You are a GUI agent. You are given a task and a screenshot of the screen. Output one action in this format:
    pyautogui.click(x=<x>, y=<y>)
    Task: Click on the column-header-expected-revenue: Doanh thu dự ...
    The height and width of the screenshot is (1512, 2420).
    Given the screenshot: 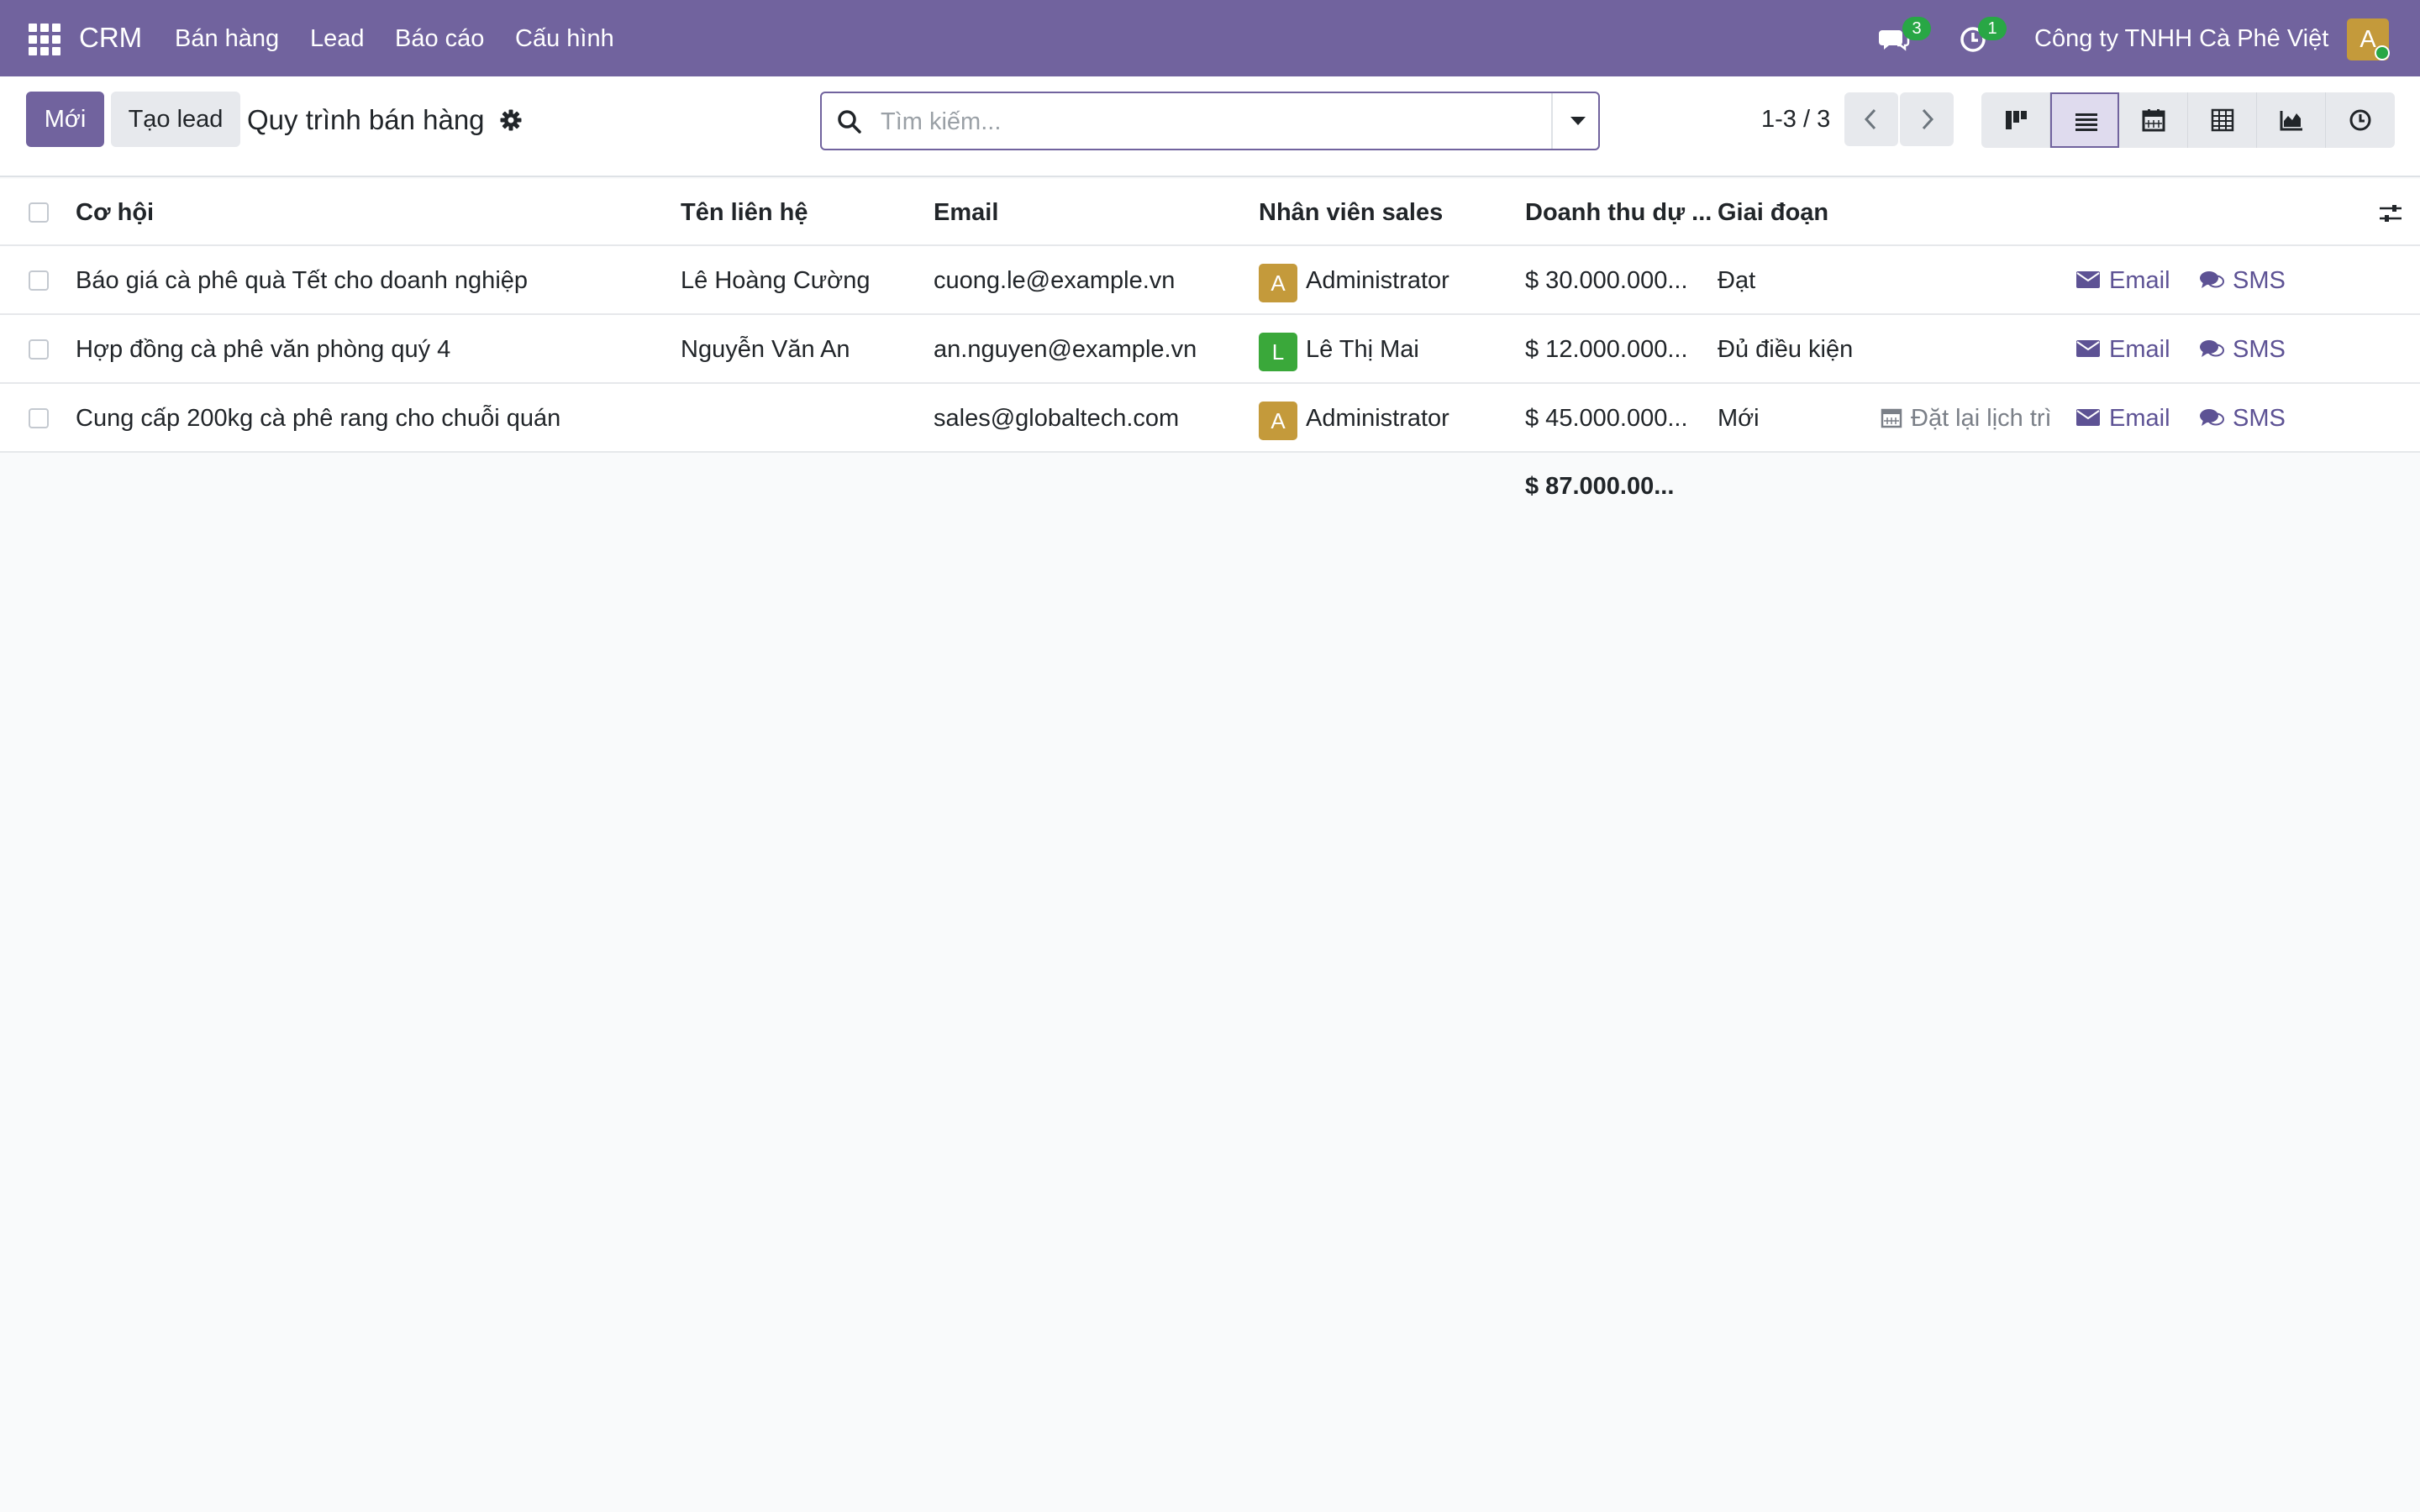 What is the action you would take?
    pyautogui.click(x=1619, y=212)
    